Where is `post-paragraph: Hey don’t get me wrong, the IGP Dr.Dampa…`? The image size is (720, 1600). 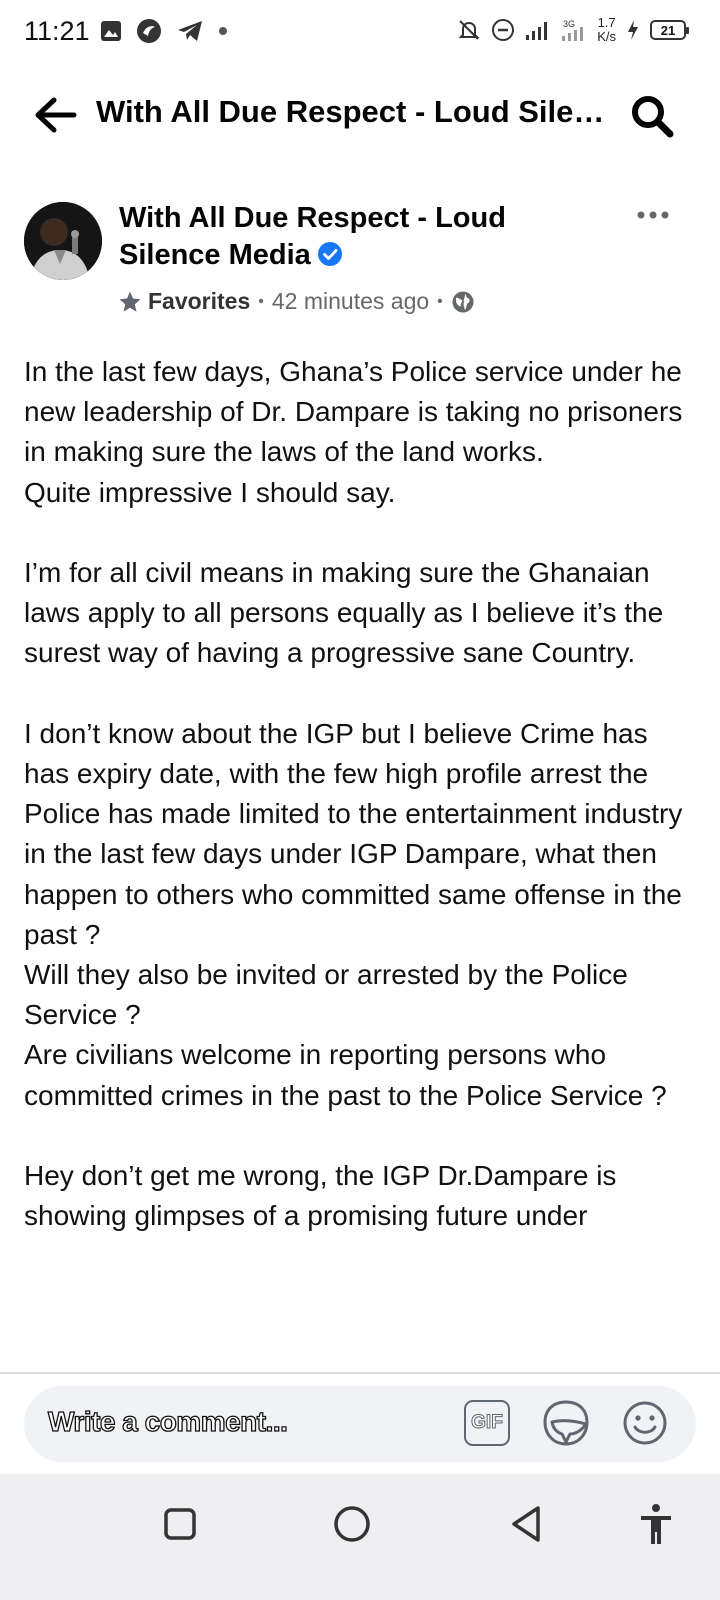 post-paragraph: Hey don’t get me wrong, the IGP Dr.Dampa… is located at coordinates (320, 1196).